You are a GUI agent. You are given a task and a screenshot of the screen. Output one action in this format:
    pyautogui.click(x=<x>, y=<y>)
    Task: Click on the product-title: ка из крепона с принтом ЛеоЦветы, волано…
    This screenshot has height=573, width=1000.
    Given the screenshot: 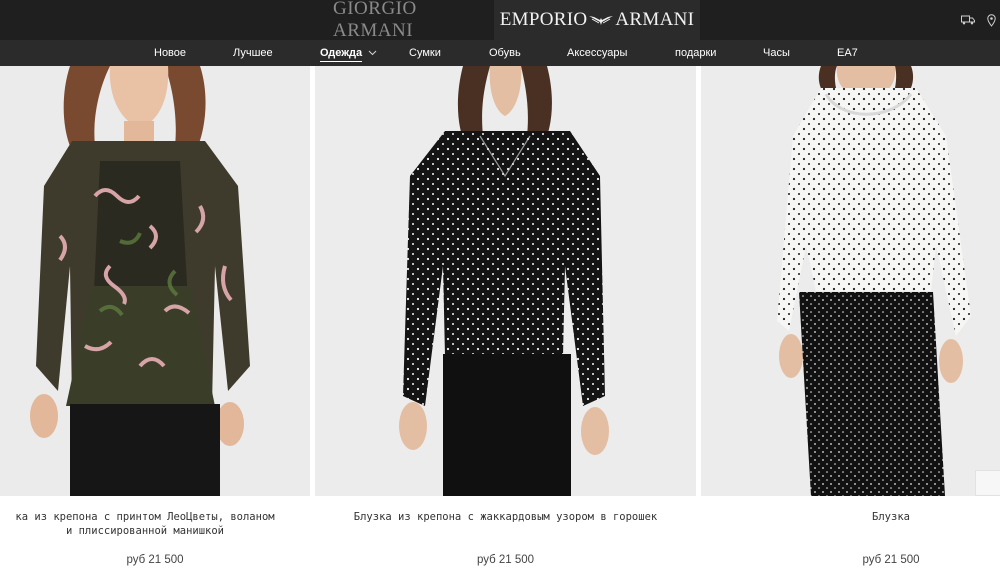 What is the action you would take?
    pyautogui.click(x=155, y=524)
    